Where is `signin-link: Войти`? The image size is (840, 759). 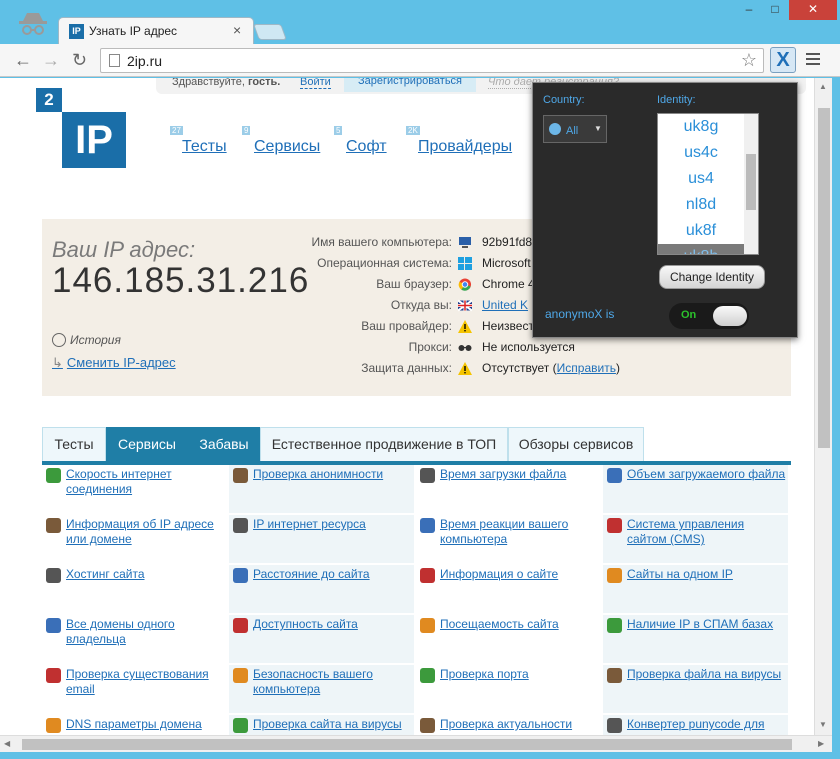 signin-link: Войти is located at coordinates (315, 83).